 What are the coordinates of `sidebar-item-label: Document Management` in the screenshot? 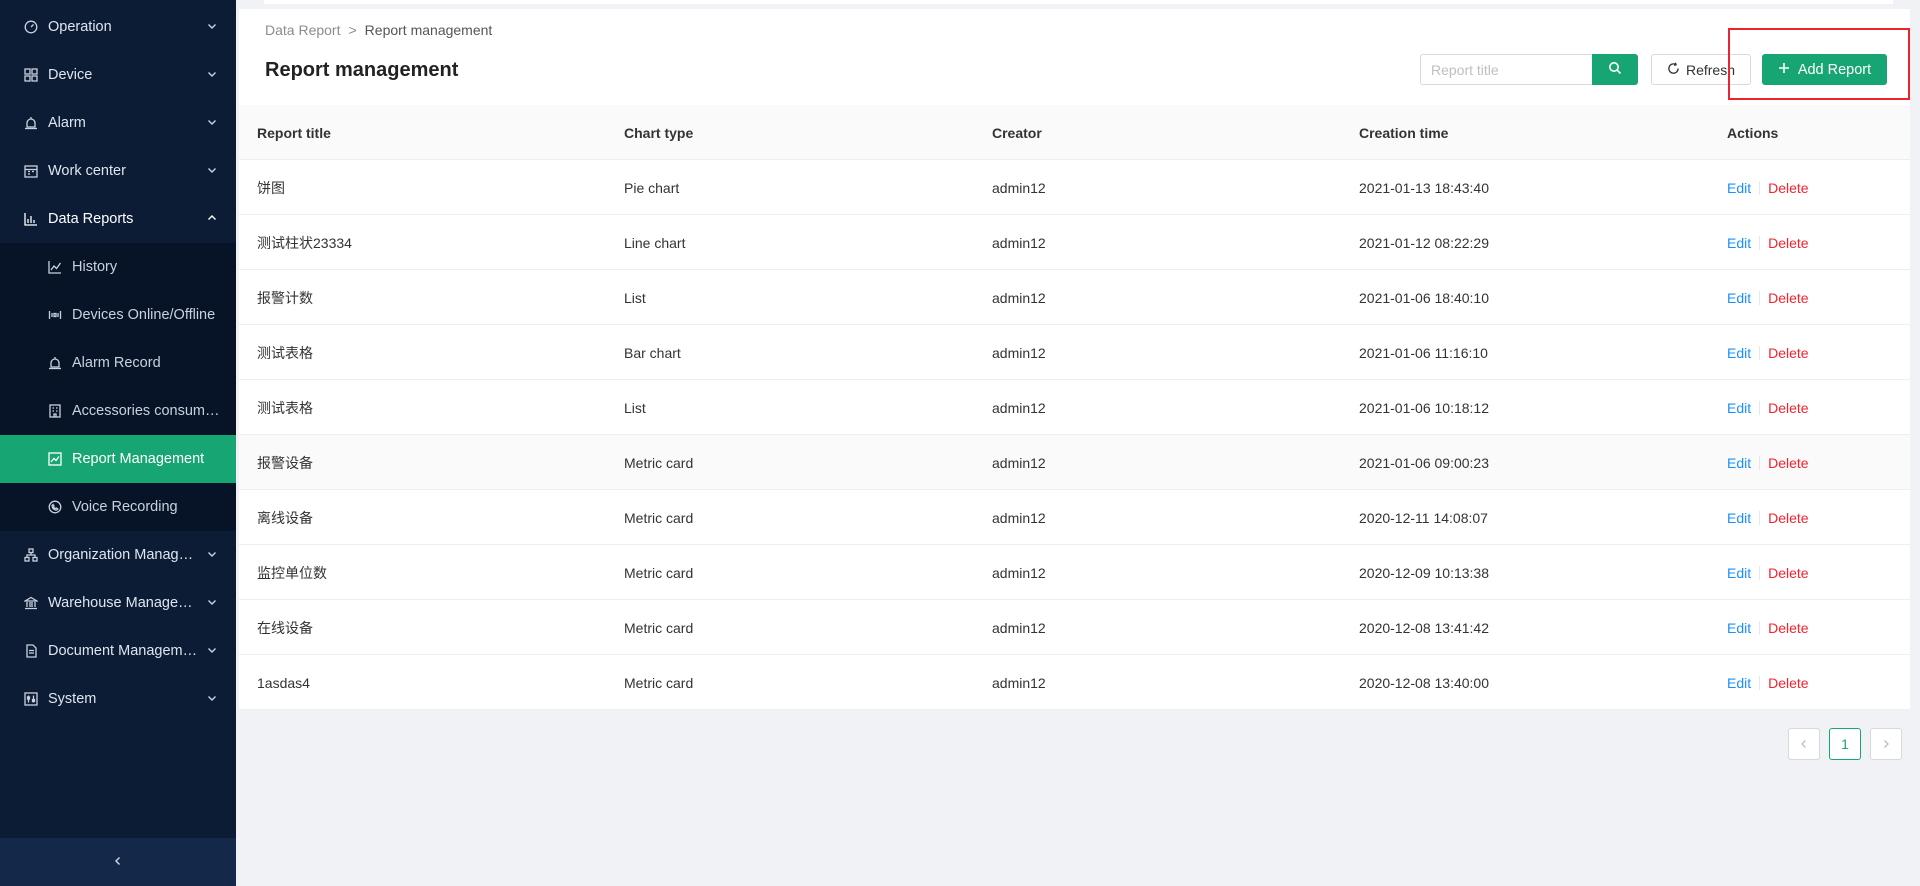 It's located at (123, 651).